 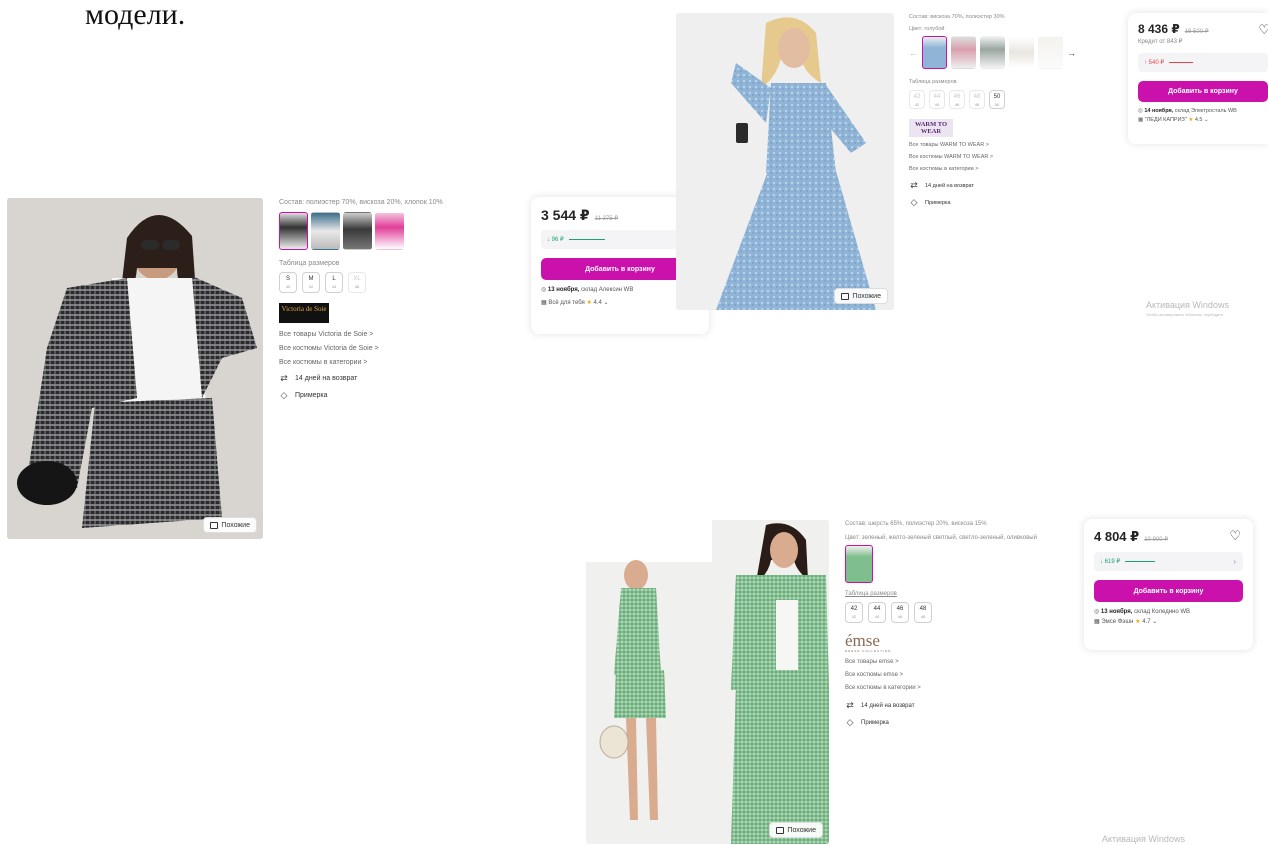 What do you see at coordinates (1234, 561) in the screenshot?
I see `chevron-right-icon: ›` at bounding box center [1234, 561].